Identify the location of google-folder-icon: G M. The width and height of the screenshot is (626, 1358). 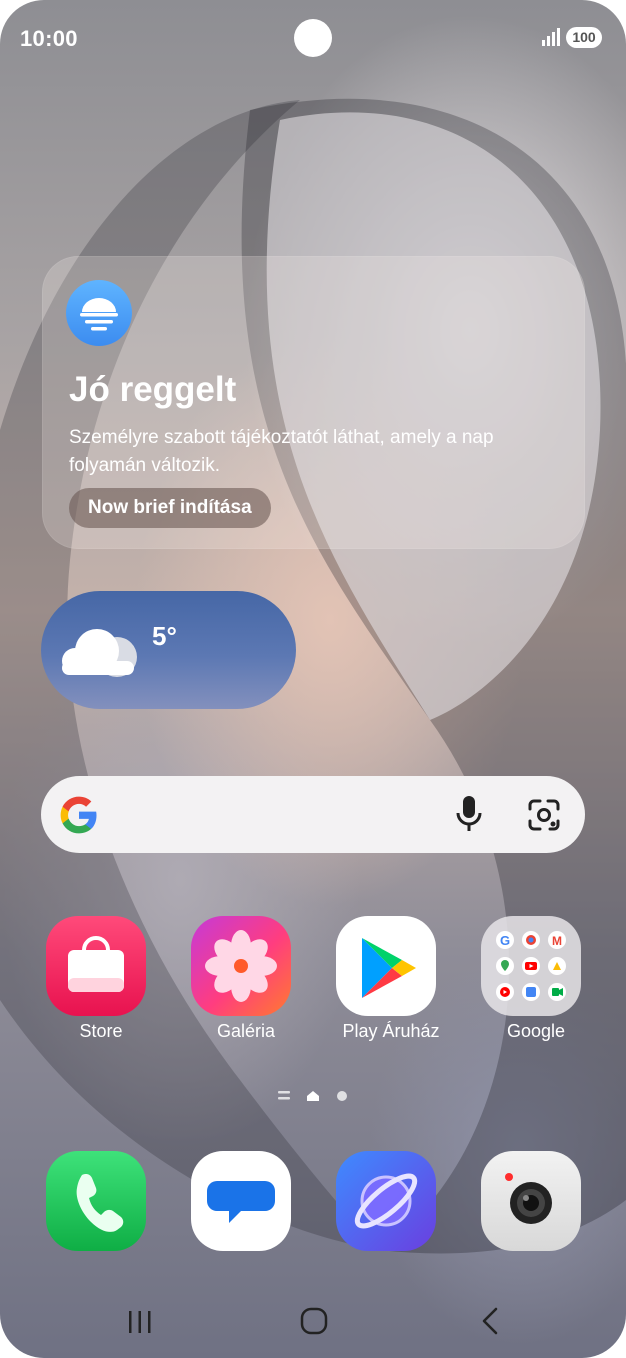
(531, 966).